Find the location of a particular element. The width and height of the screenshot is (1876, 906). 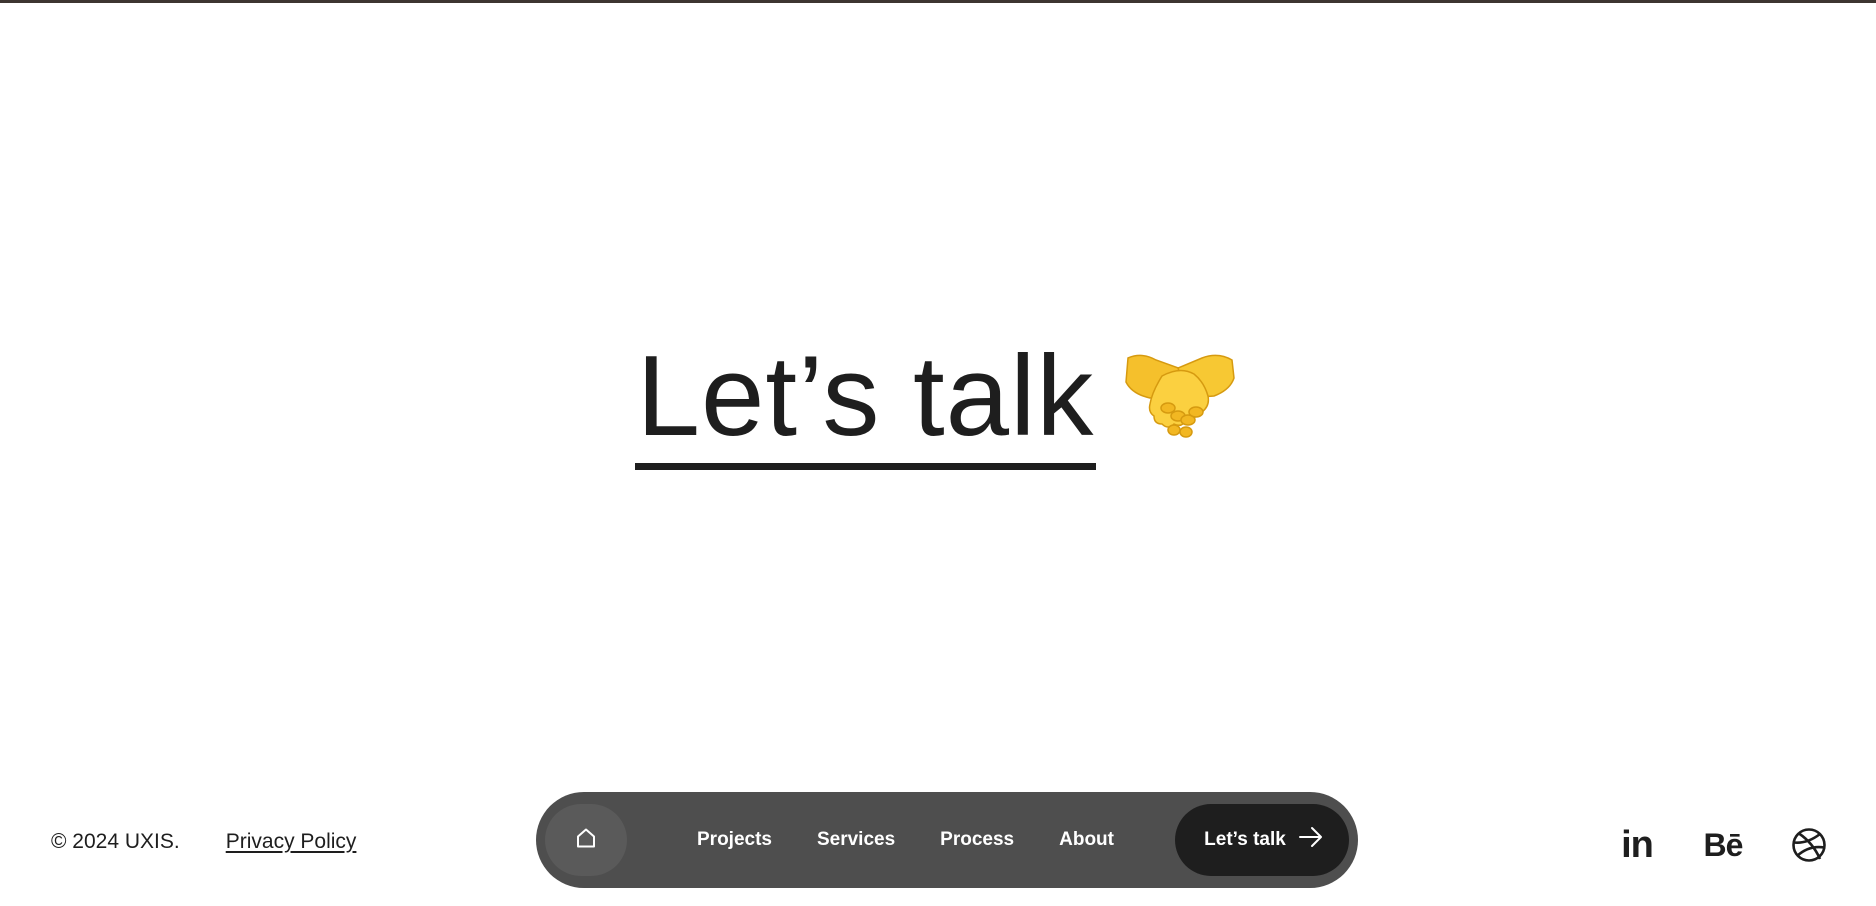

hero-heading: Let’s talk is located at coordinates (936, 405).